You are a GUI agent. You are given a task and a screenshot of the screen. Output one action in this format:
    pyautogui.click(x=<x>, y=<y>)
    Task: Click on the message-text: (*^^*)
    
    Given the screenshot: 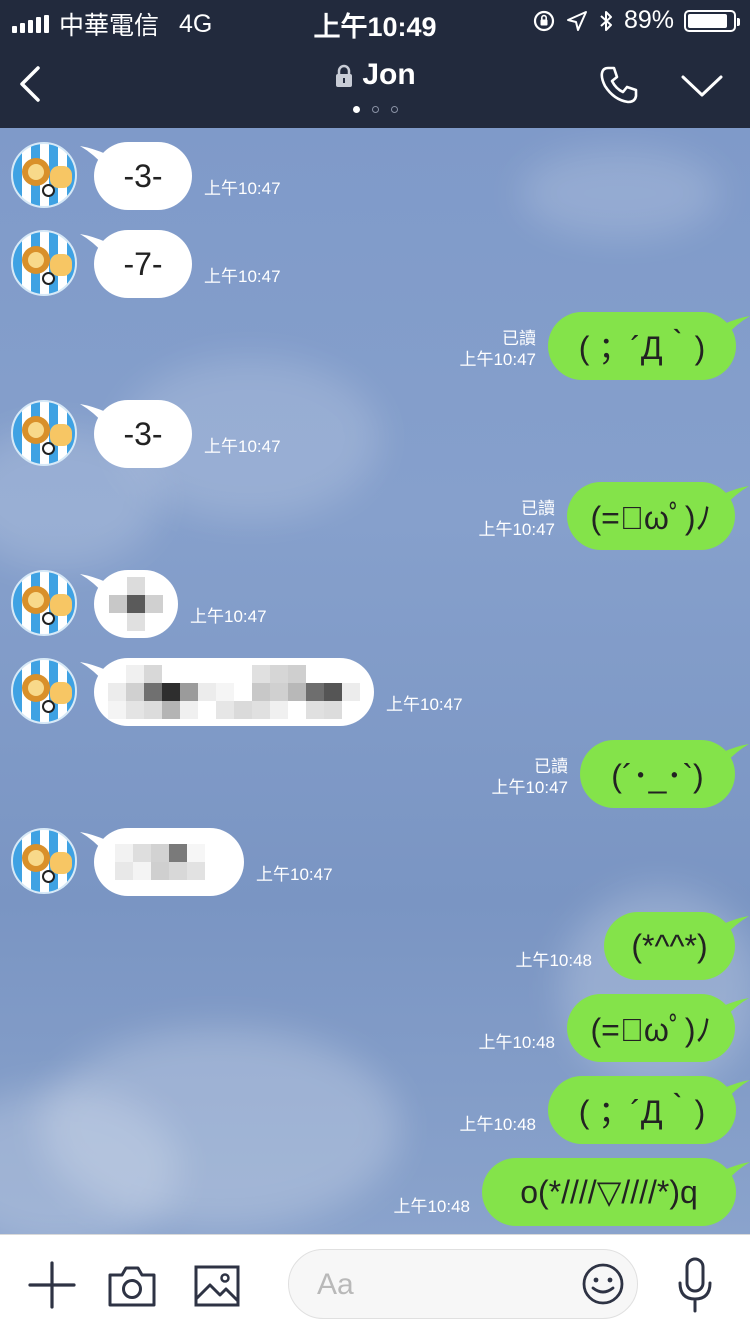 What is the action you would take?
    pyautogui.click(x=669, y=945)
    